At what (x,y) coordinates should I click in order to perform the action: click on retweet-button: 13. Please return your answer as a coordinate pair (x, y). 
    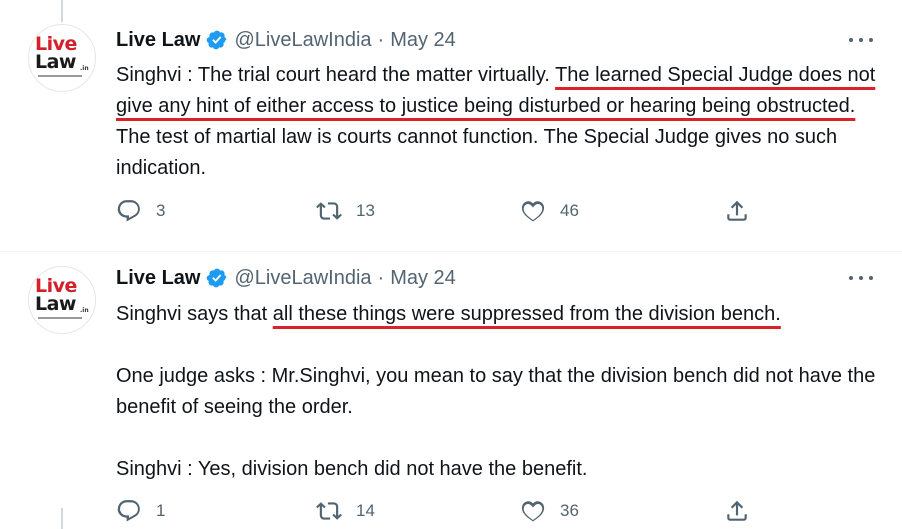
    Looking at the image, I should click on (345, 211).